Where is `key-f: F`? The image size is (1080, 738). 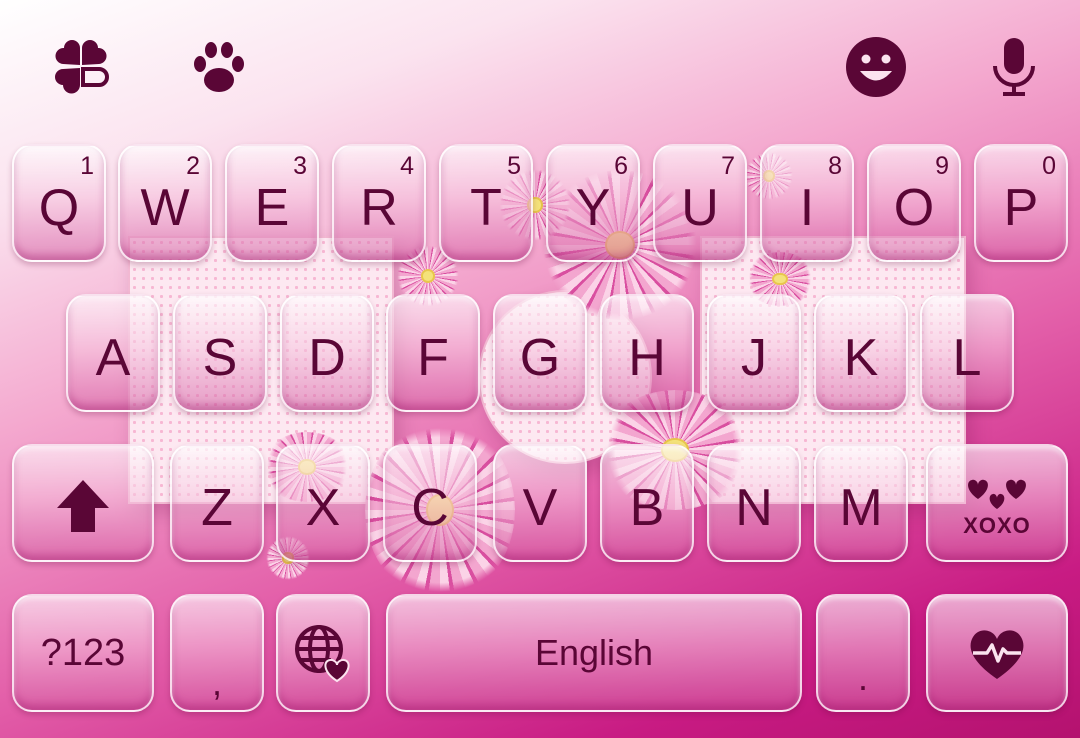 key-f: F is located at coordinates (433, 353).